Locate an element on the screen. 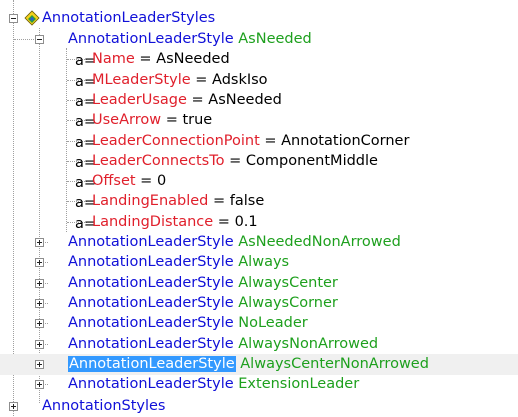 The image size is (518, 417). tree-node-label: AnnotationLeaderStyle NoLeader is located at coordinates (188, 323).